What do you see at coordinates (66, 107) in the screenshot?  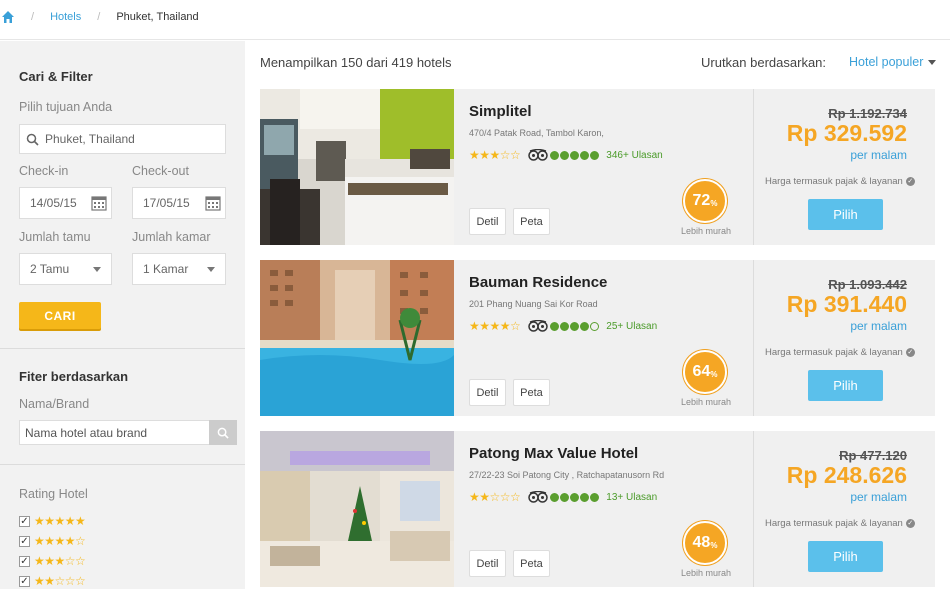 I see `destination-label: Pilih tujuan Anda` at bounding box center [66, 107].